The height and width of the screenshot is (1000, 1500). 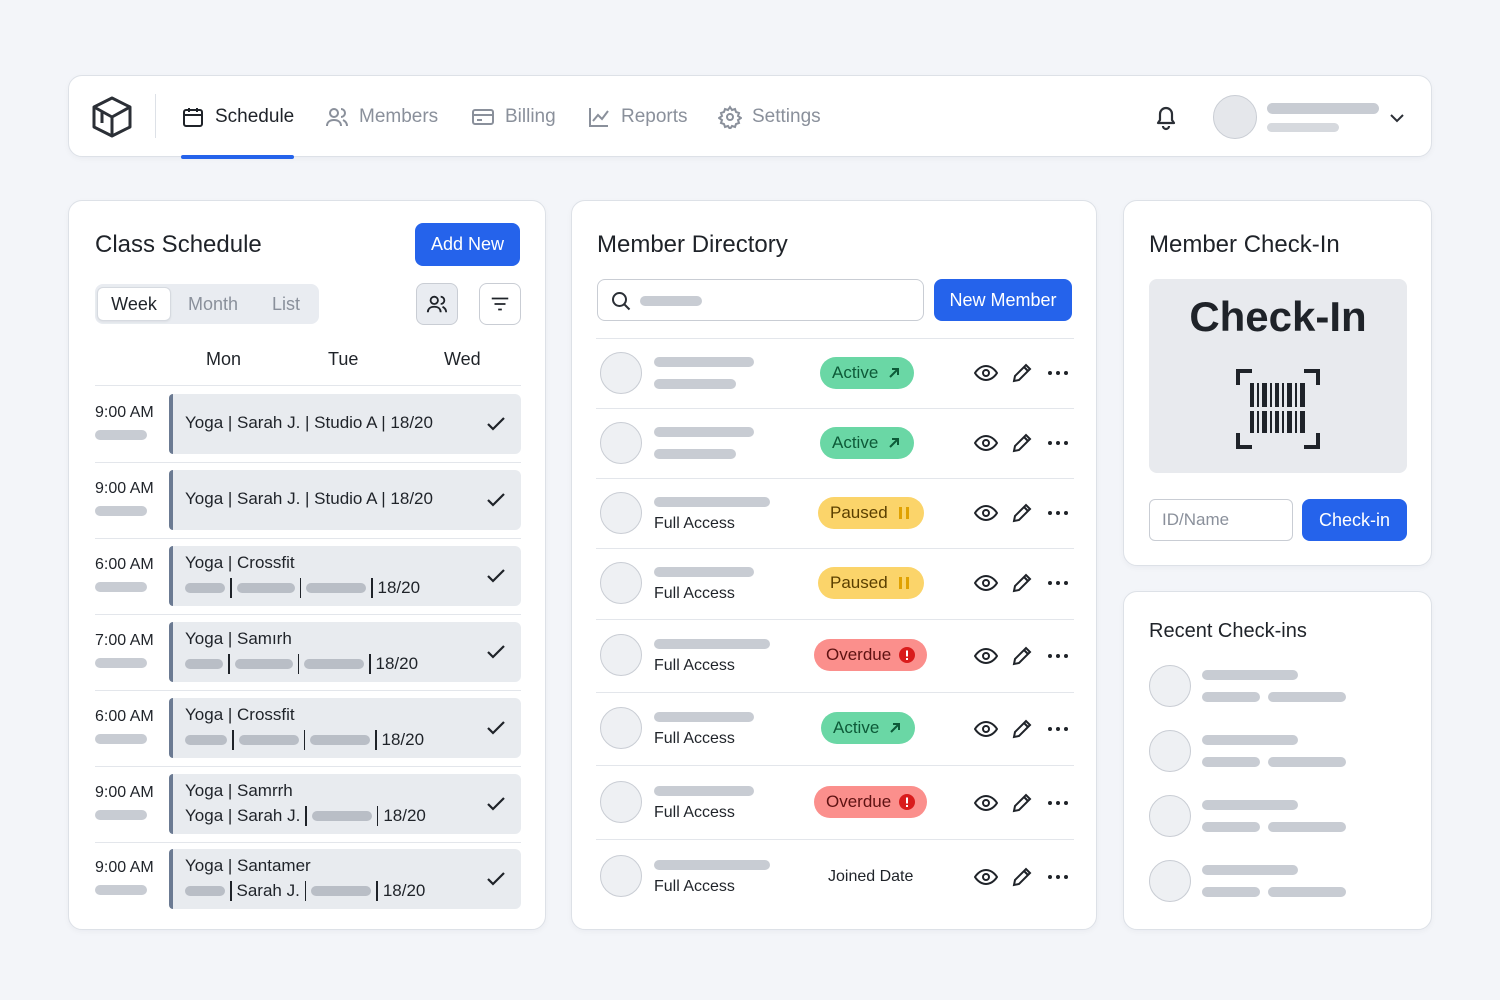 I want to click on class-title: Yoga | Santamer, so click(x=248, y=865).